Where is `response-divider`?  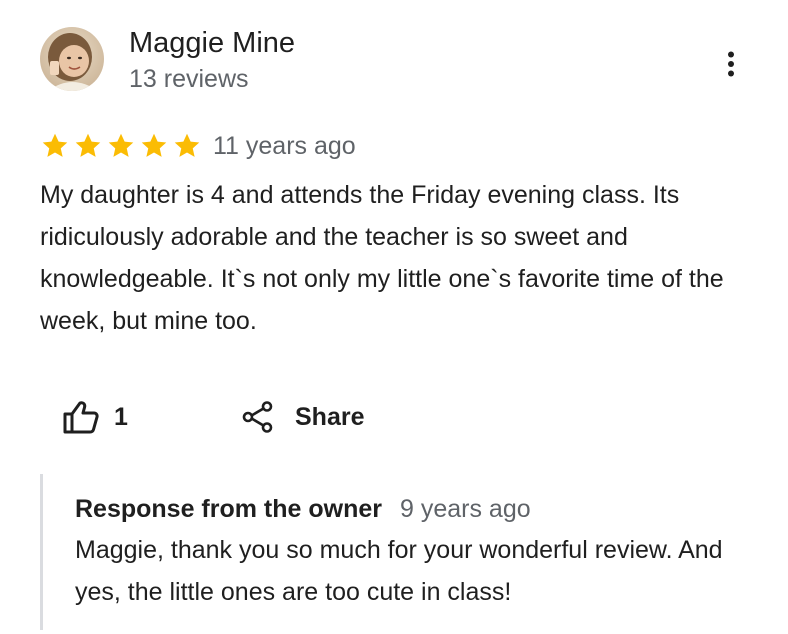 response-divider is located at coordinates (41, 552).